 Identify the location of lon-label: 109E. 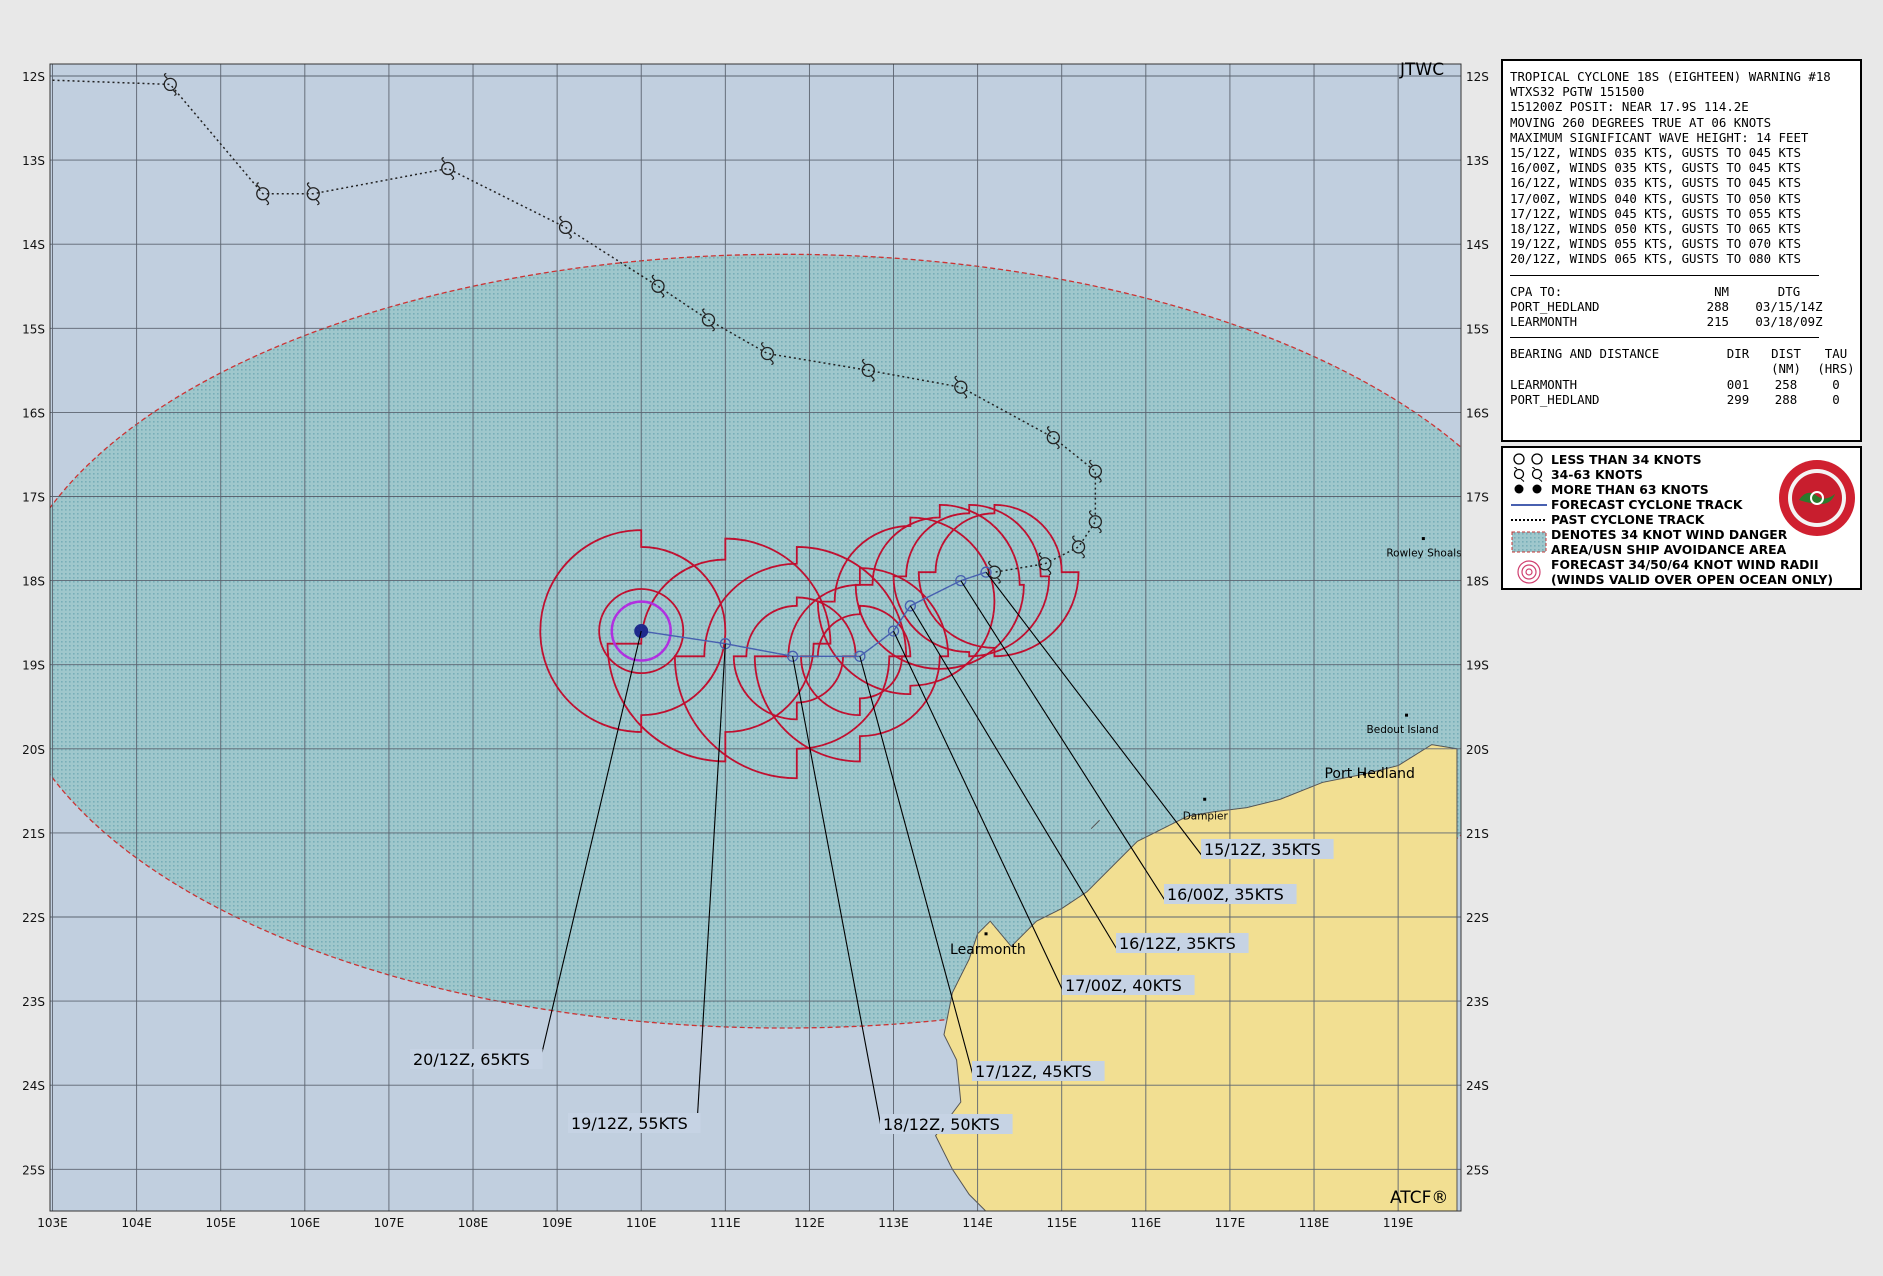
(557, 1223).